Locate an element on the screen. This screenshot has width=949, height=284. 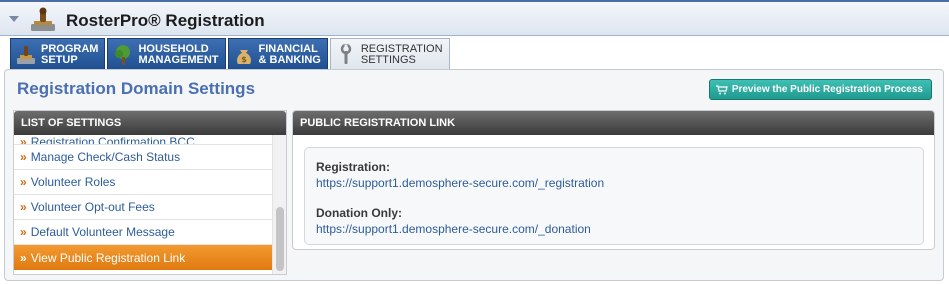
settings-item-label: View Public Registration Link is located at coordinates (108, 257).